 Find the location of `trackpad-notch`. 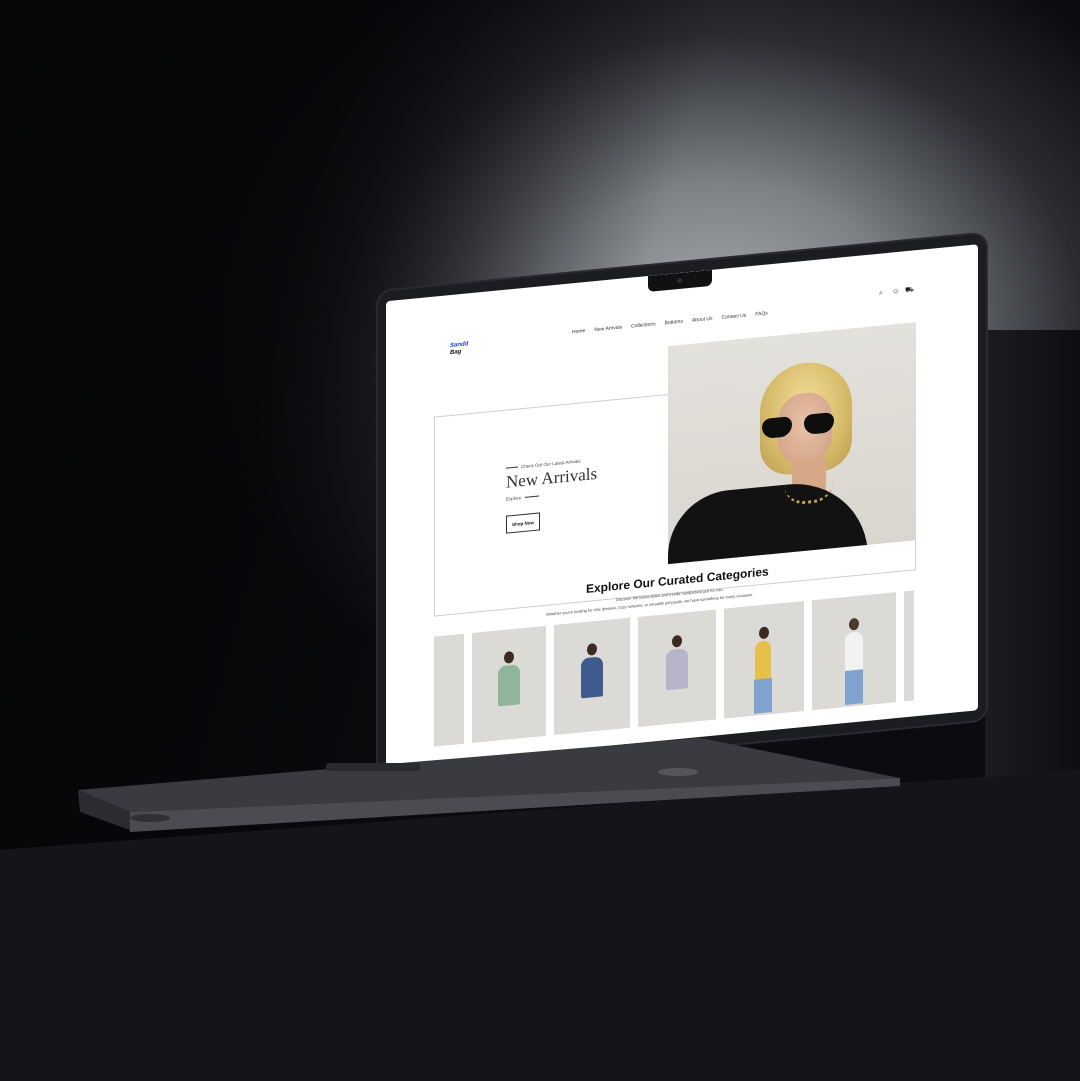

trackpad-notch is located at coordinates (373, 767).